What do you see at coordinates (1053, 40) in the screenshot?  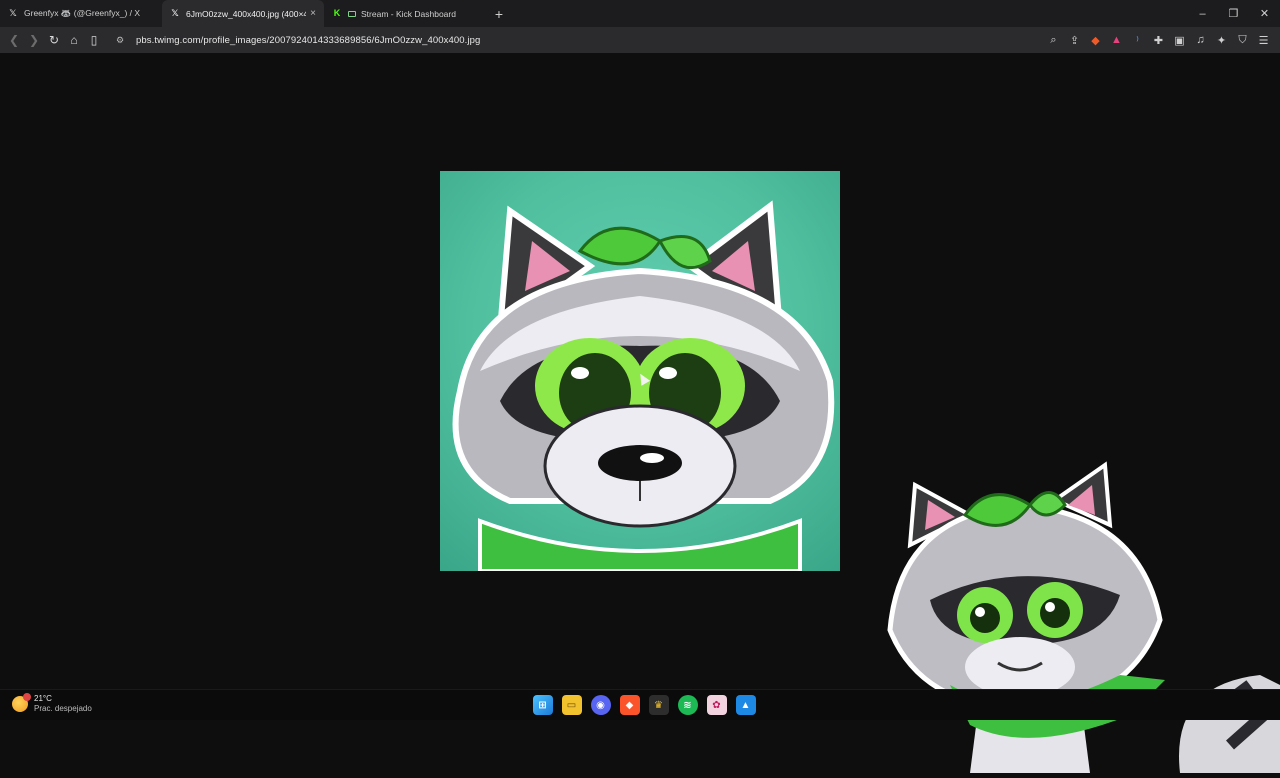 I see `zoom-icon: ⌕` at bounding box center [1053, 40].